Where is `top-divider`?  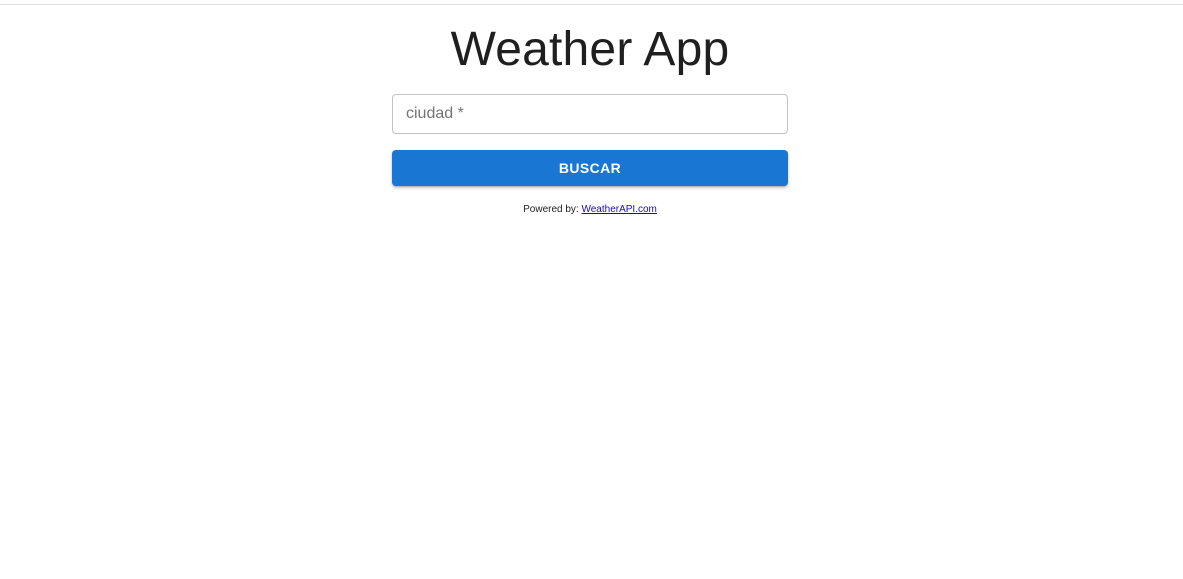 top-divider is located at coordinates (591, 4).